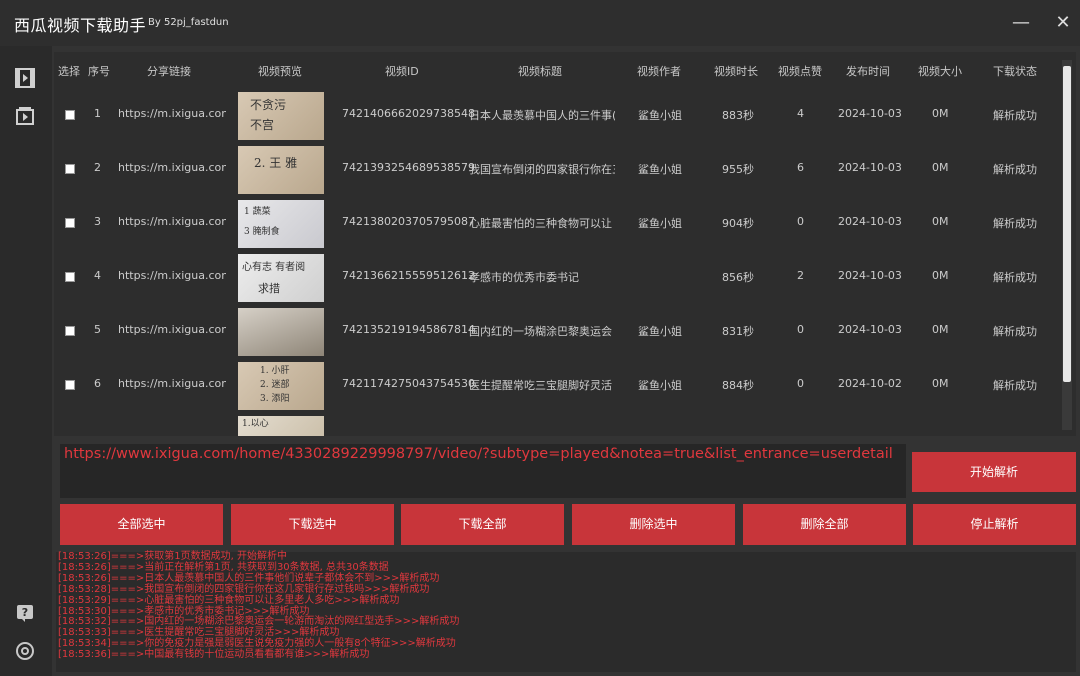 Image resolution: width=1080 pixels, height=676 pixels. I want to click on scrollbar-thumb, so click(1067, 224).